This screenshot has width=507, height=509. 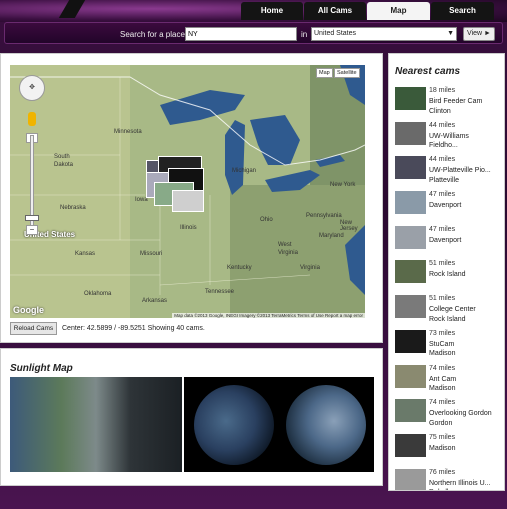 What do you see at coordinates (64, 161) in the screenshot?
I see `label-south-dakota: South Dakota` at bounding box center [64, 161].